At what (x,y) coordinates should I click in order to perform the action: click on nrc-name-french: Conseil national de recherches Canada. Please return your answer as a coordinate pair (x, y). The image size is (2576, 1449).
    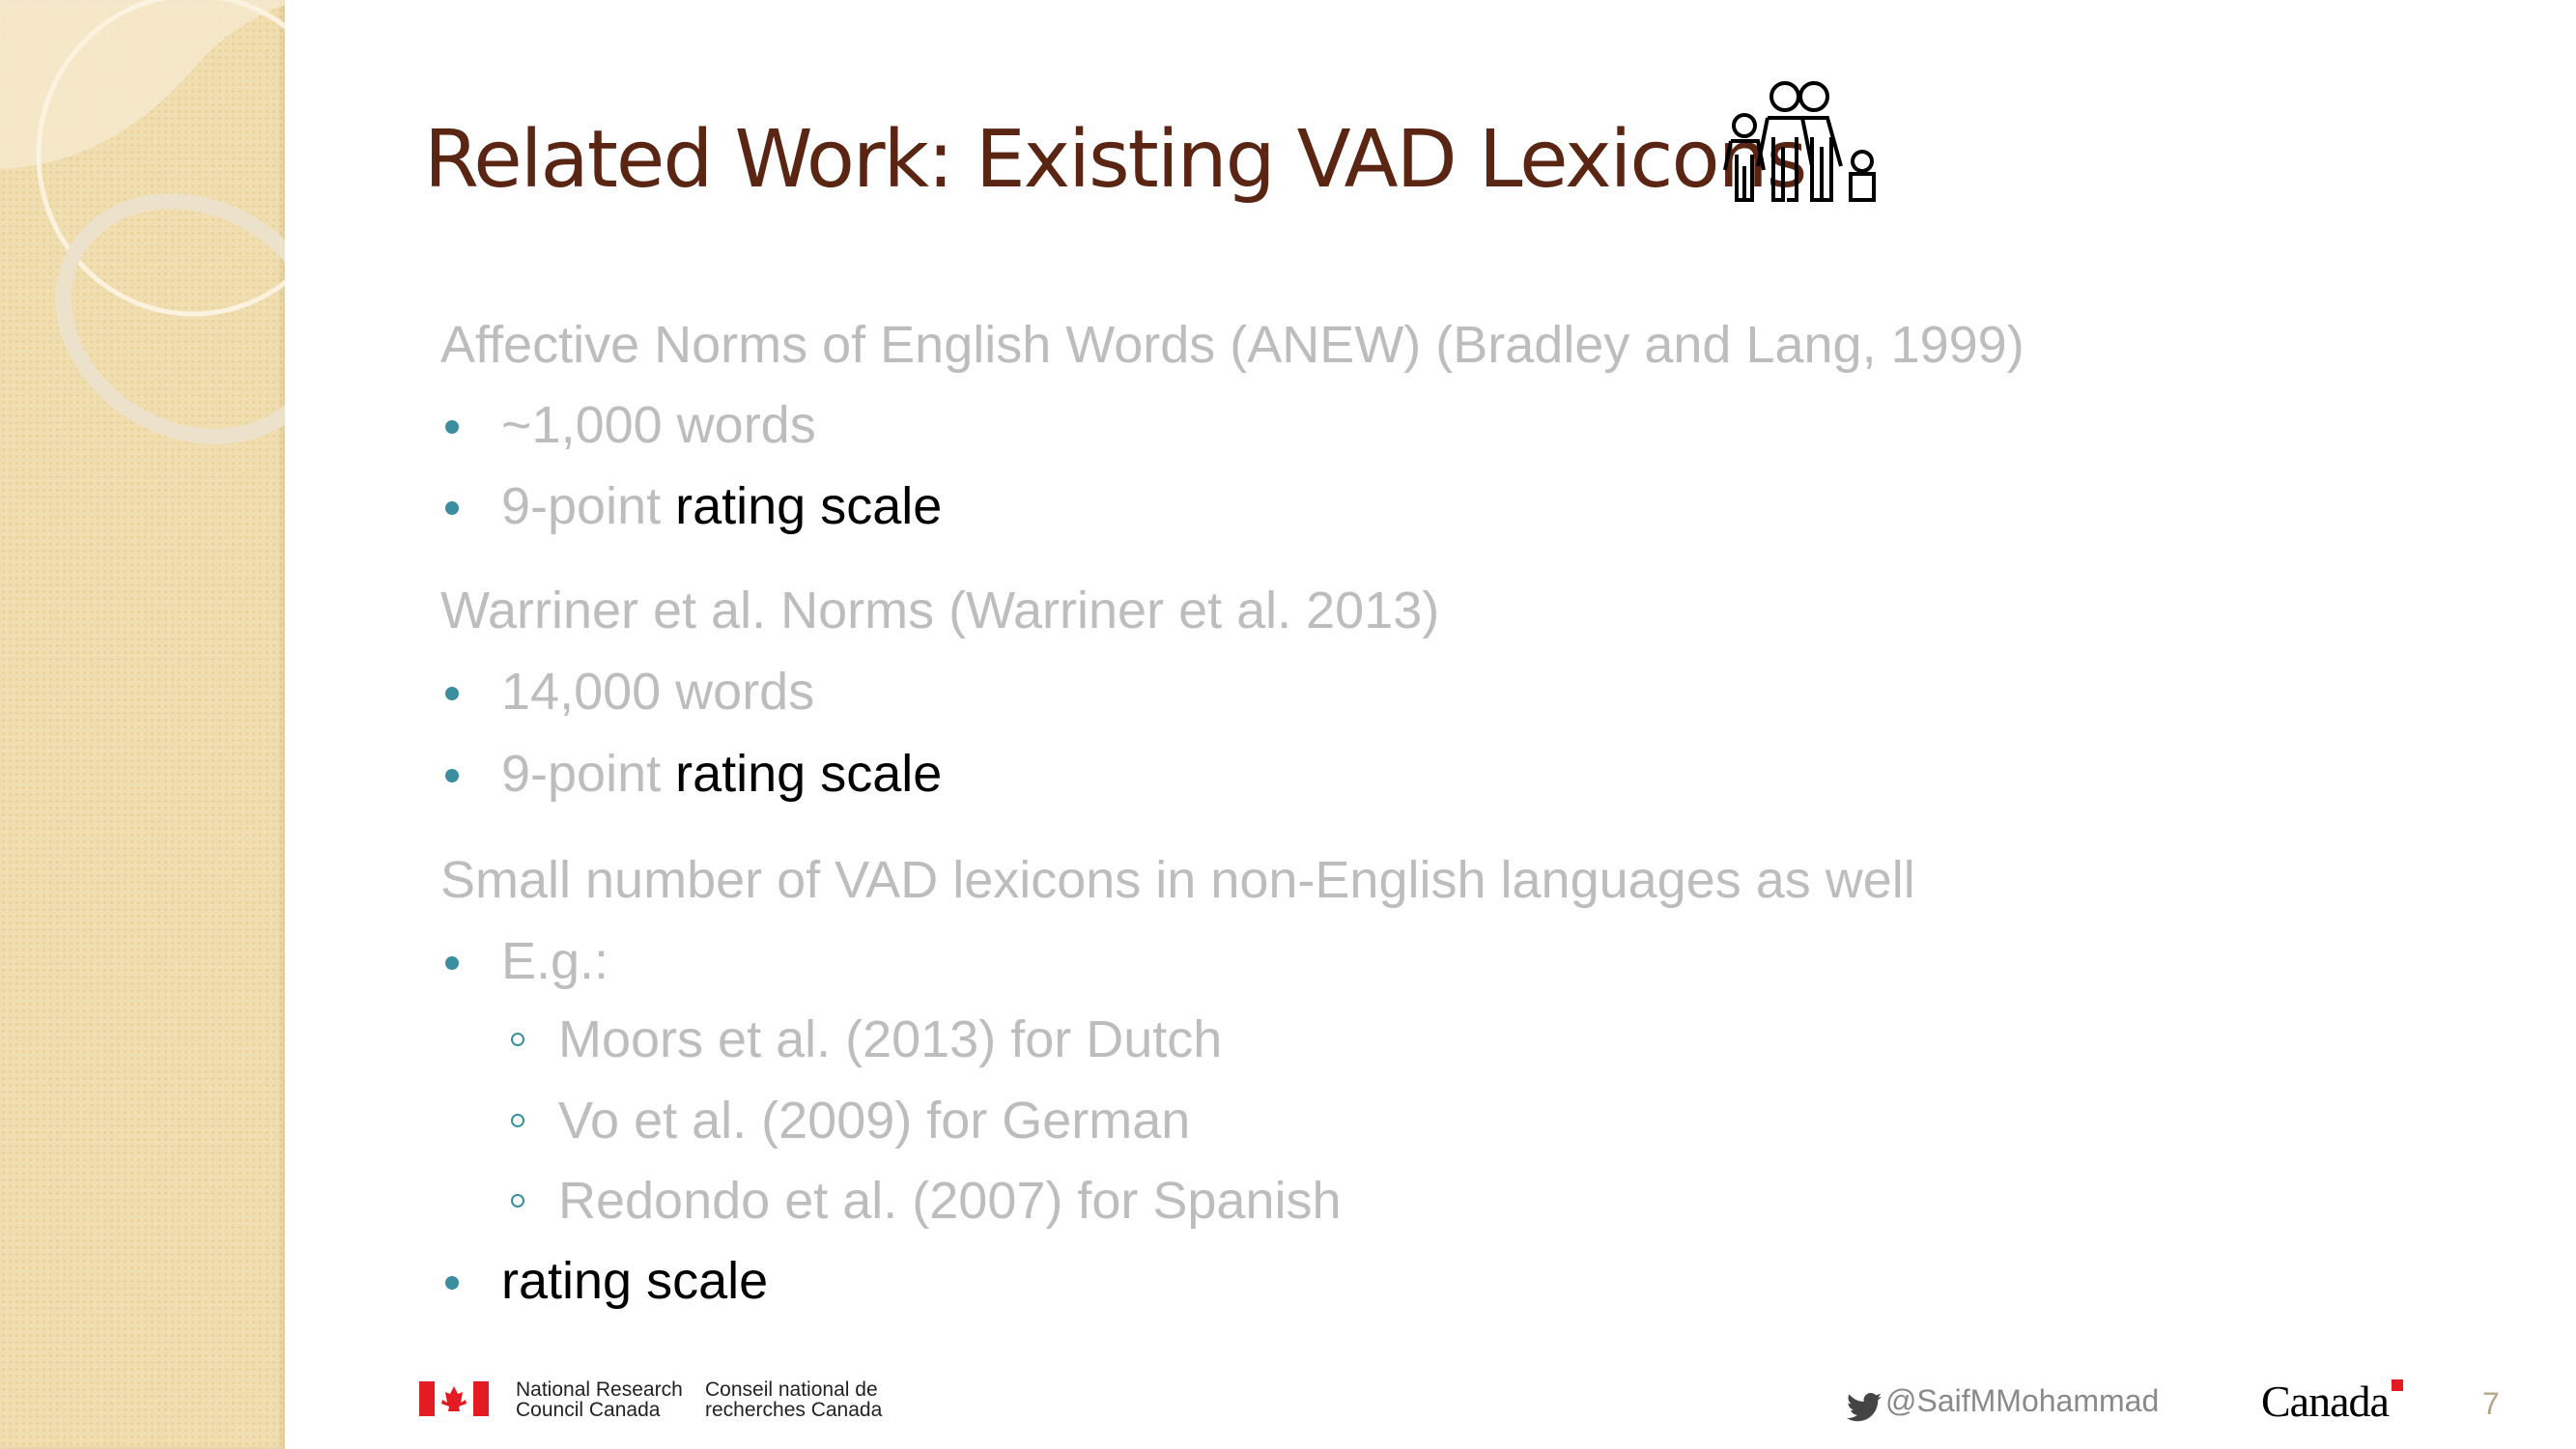
    Looking at the image, I should click on (793, 1399).